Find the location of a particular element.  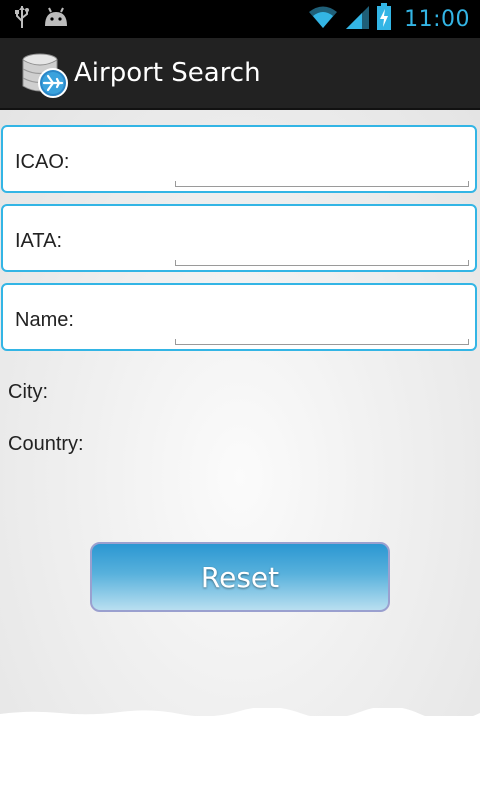

country-label: Country: is located at coordinates (46, 444).